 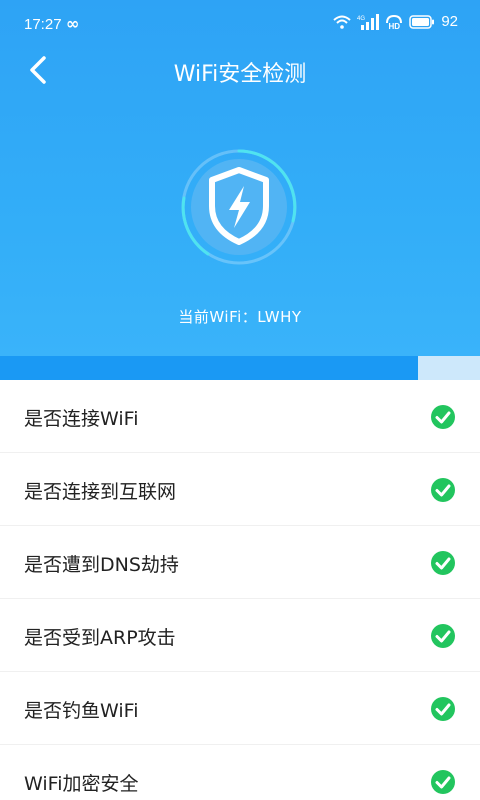 What do you see at coordinates (240, 416) in the screenshot?
I see `check-row: 是否连接WiFi` at bounding box center [240, 416].